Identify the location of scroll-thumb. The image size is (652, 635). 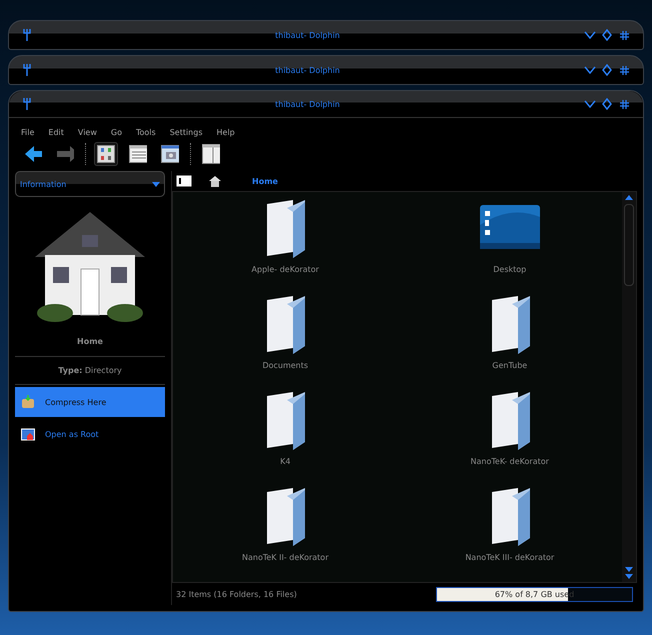
(629, 245).